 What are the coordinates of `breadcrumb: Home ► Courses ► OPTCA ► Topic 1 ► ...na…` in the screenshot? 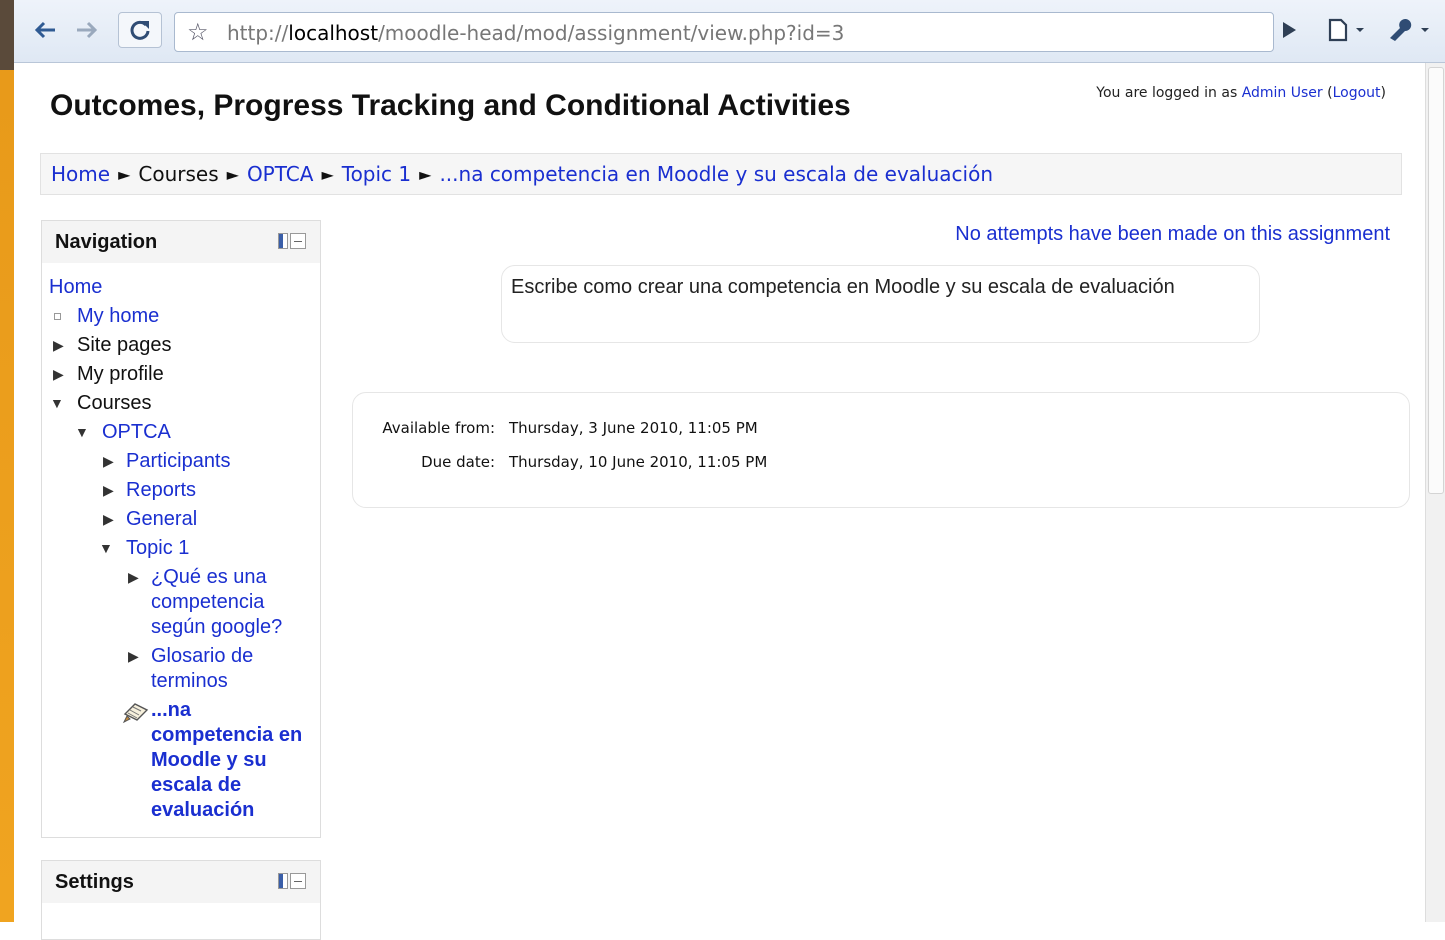 It's located at (721, 174).